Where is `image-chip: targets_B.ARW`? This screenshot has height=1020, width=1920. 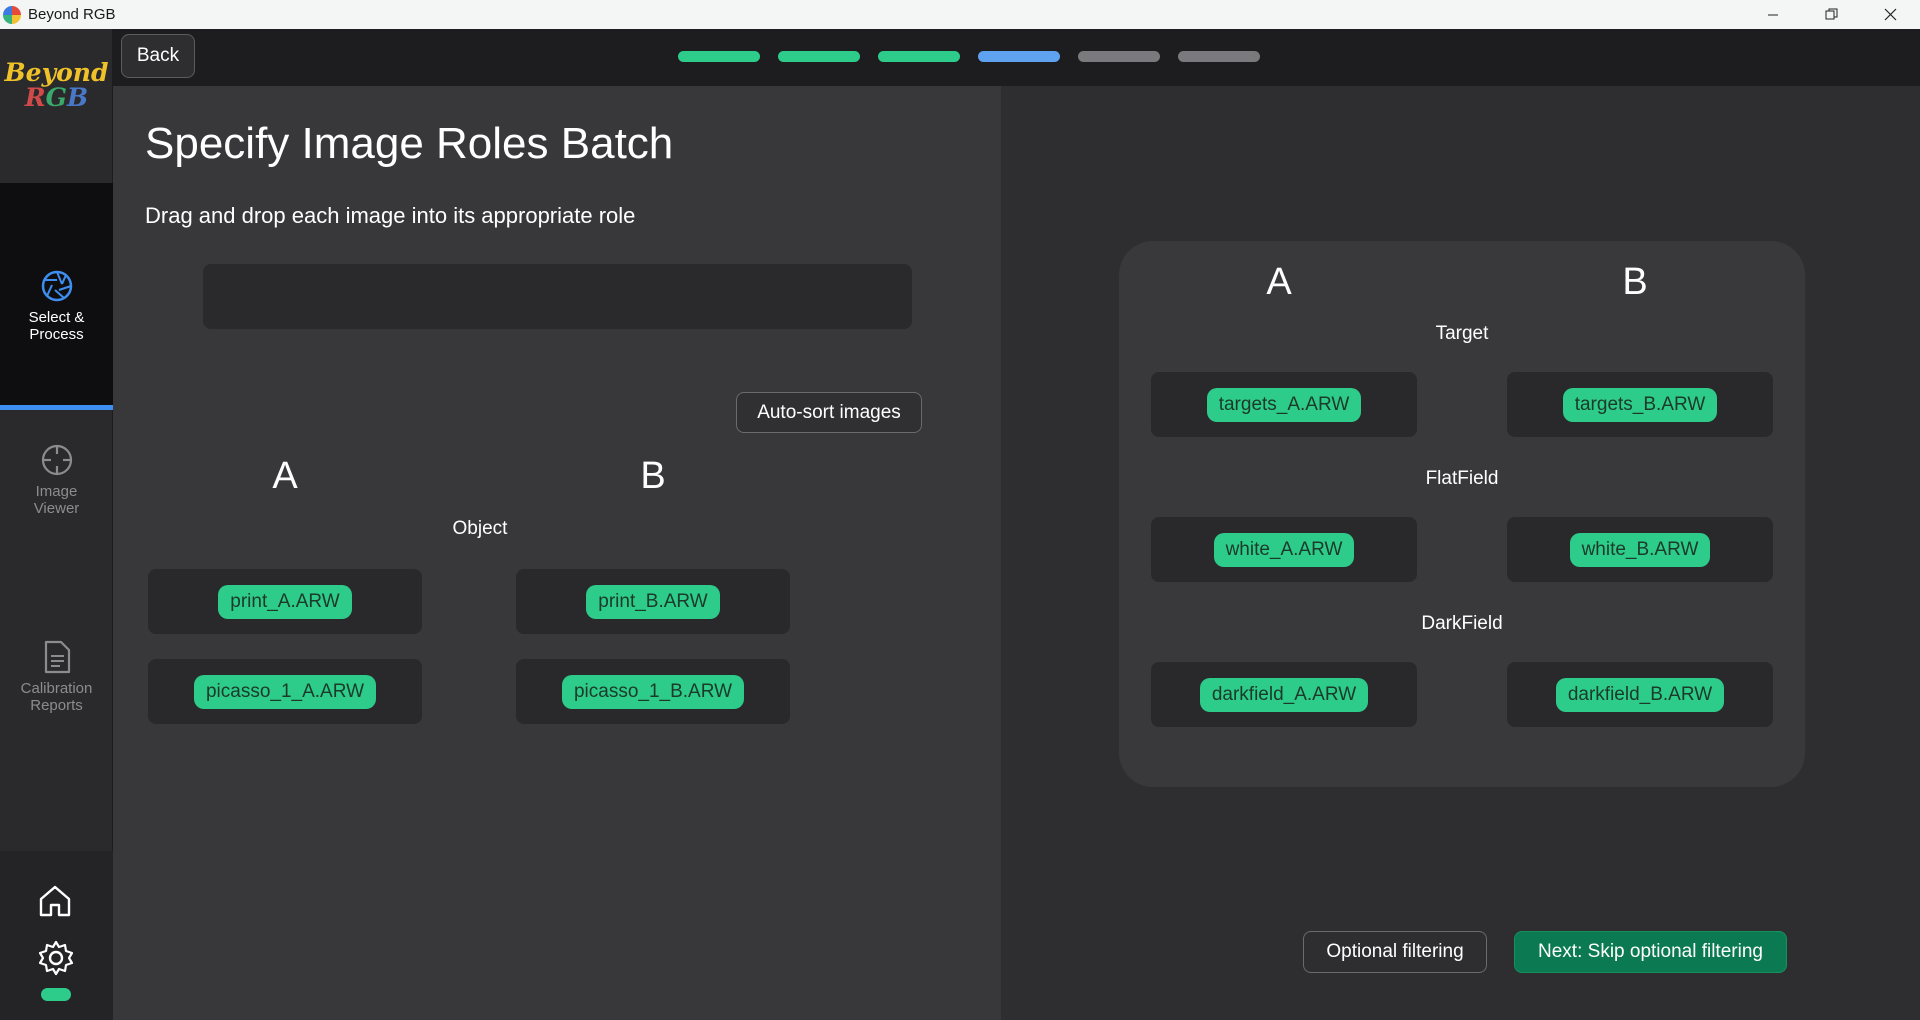
image-chip: targets_B.ARW is located at coordinates (1640, 404).